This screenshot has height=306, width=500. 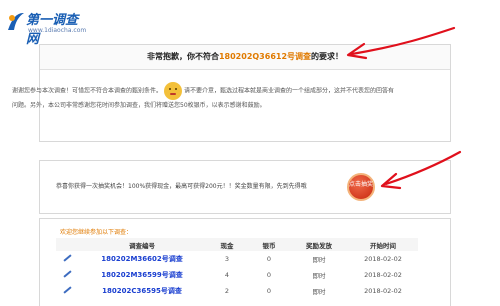 What do you see at coordinates (46, 26) in the screenshot?
I see `site-logo: 第一调查网 www.1diaocha.com` at bounding box center [46, 26].